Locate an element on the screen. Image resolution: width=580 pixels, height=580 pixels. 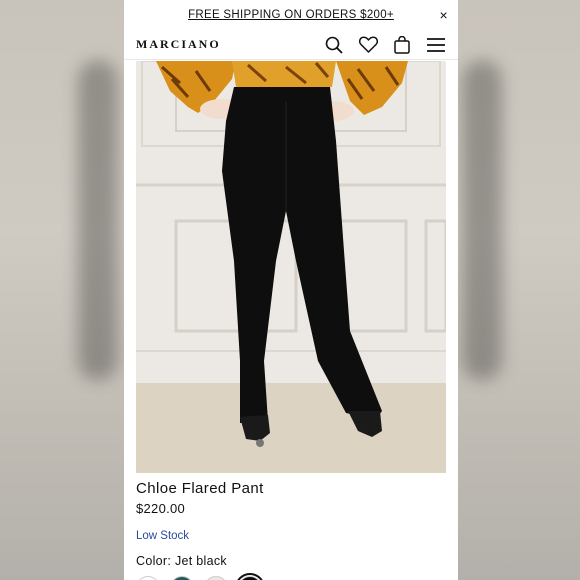
color-swatches is located at coordinates (291, 576).